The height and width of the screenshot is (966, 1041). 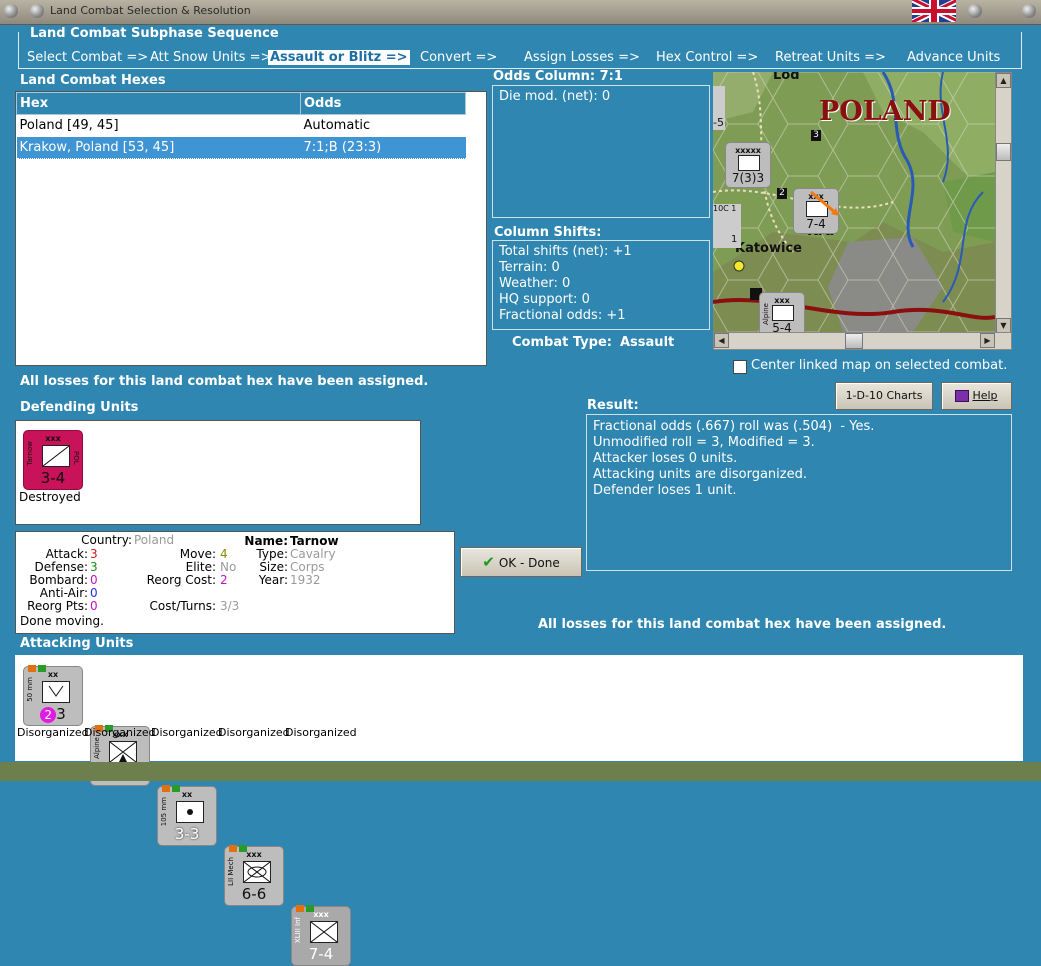 What do you see at coordinates (582, 57) in the screenshot?
I see `step-assign-losses: Assign Losses =>` at bounding box center [582, 57].